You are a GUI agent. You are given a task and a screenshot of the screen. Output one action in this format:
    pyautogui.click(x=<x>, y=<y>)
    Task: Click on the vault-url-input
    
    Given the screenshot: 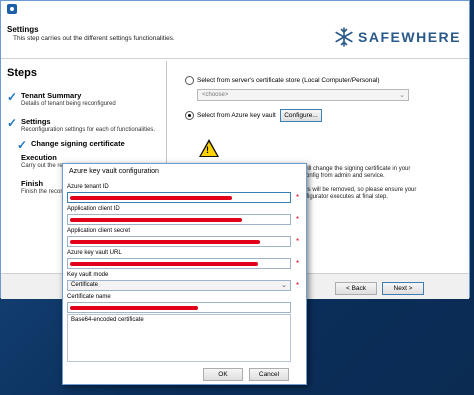 What is the action you would take?
    pyautogui.click(x=179, y=263)
    